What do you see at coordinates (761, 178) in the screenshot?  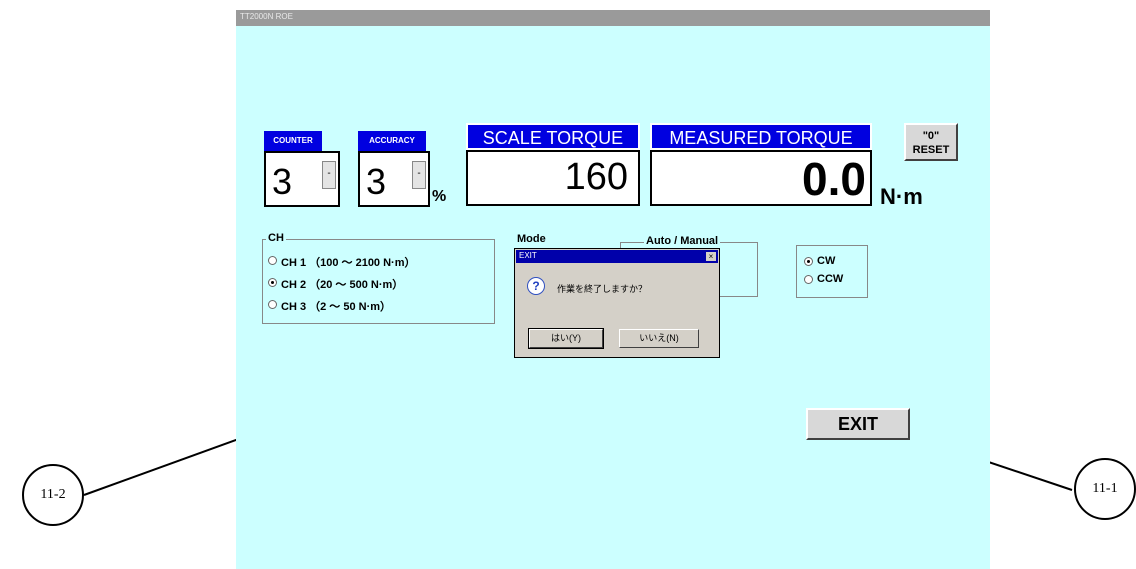 I see `measured-torque-display: 0.0` at bounding box center [761, 178].